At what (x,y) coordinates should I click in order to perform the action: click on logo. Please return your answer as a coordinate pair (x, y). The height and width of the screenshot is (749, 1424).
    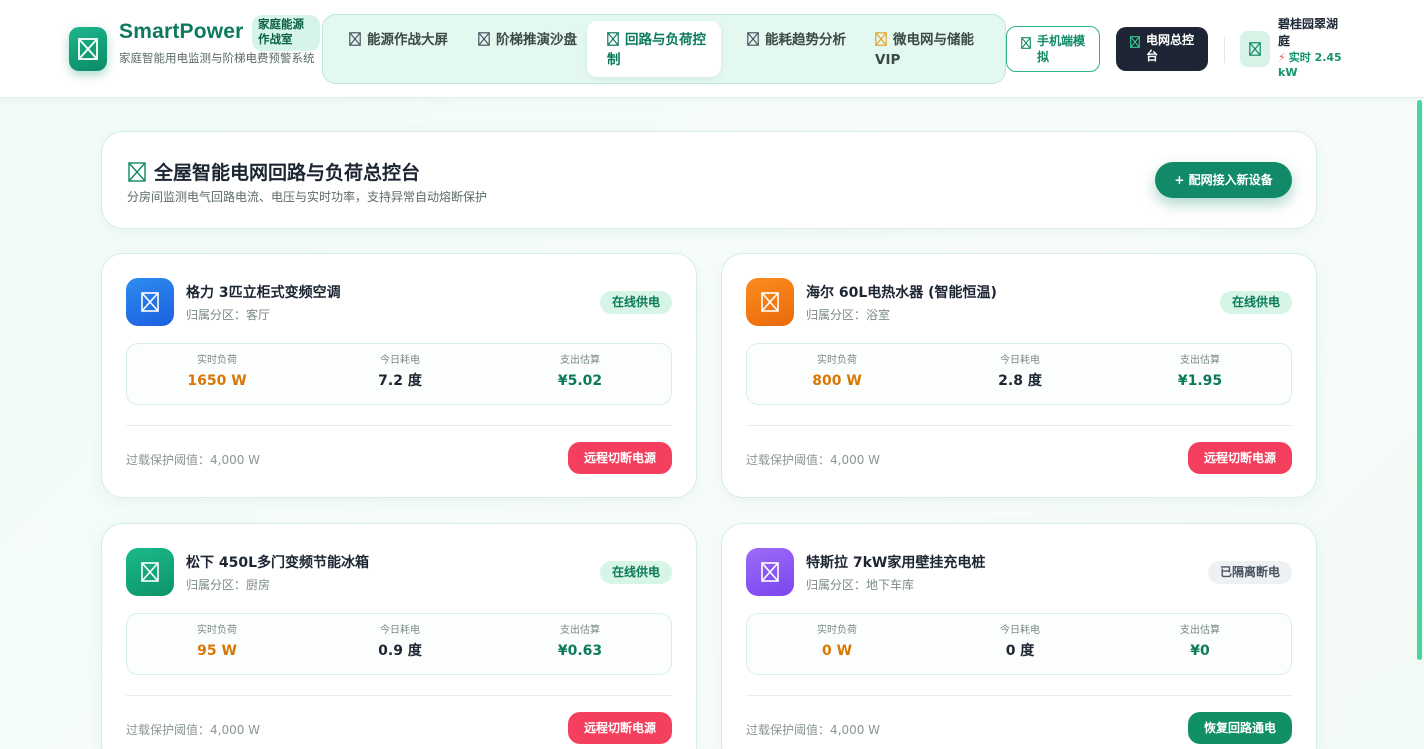
    Looking at the image, I should click on (88, 49).